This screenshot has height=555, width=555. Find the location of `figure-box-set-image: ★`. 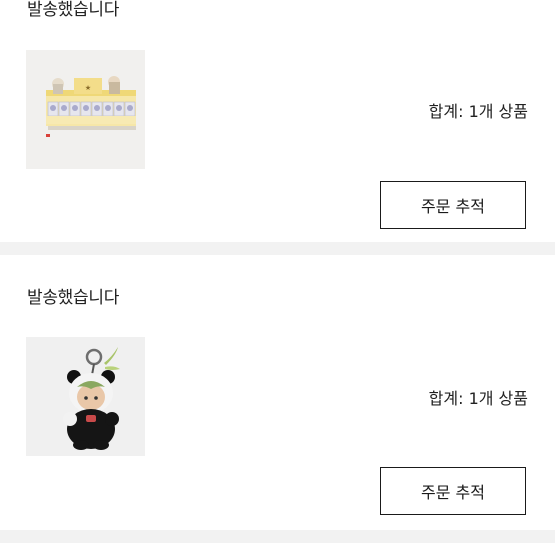

figure-box-set-image: ★ is located at coordinates (85, 109).